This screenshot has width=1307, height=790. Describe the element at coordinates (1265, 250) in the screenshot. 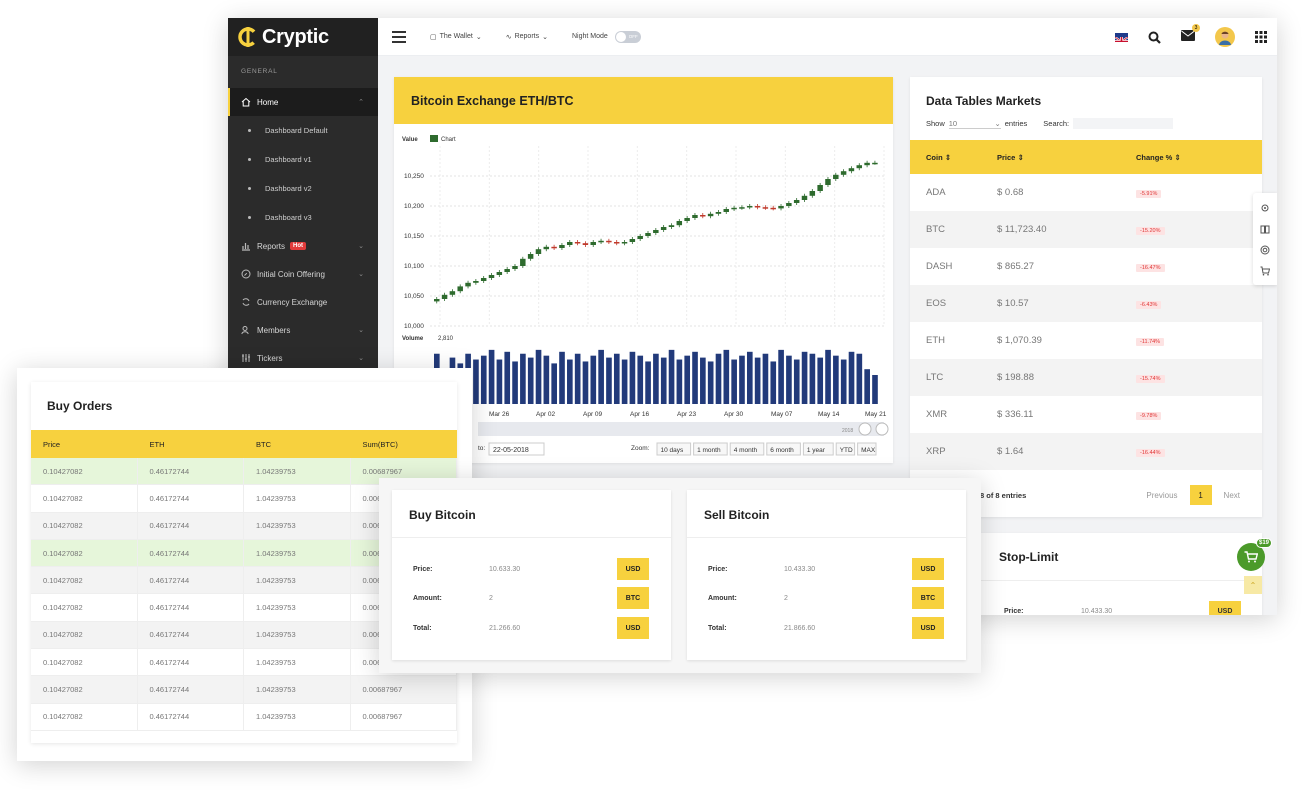

I see `support-icon` at that location.